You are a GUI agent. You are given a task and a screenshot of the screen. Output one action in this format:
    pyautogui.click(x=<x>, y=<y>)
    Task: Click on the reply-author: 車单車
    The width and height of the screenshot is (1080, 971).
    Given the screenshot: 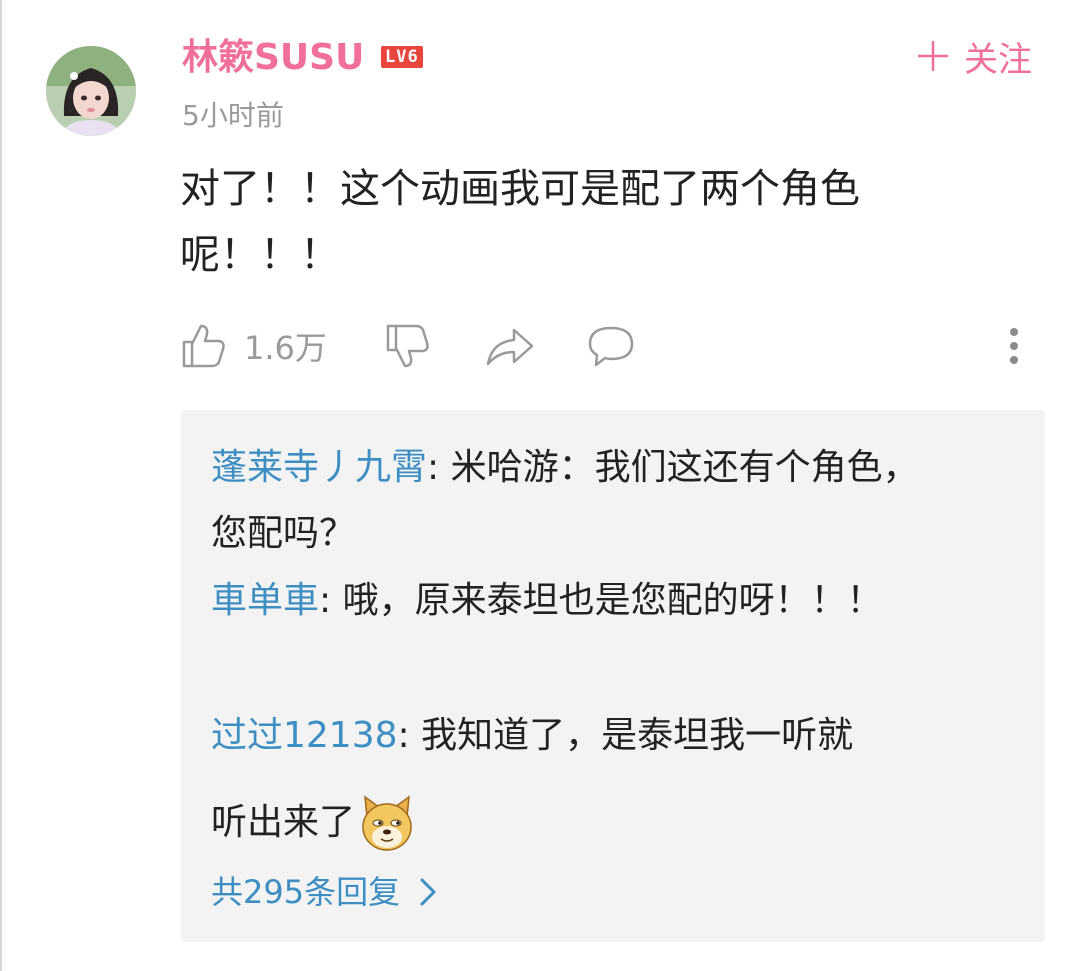 What is the action you would take?
    pyautogui.click(x=265, y=600)
    